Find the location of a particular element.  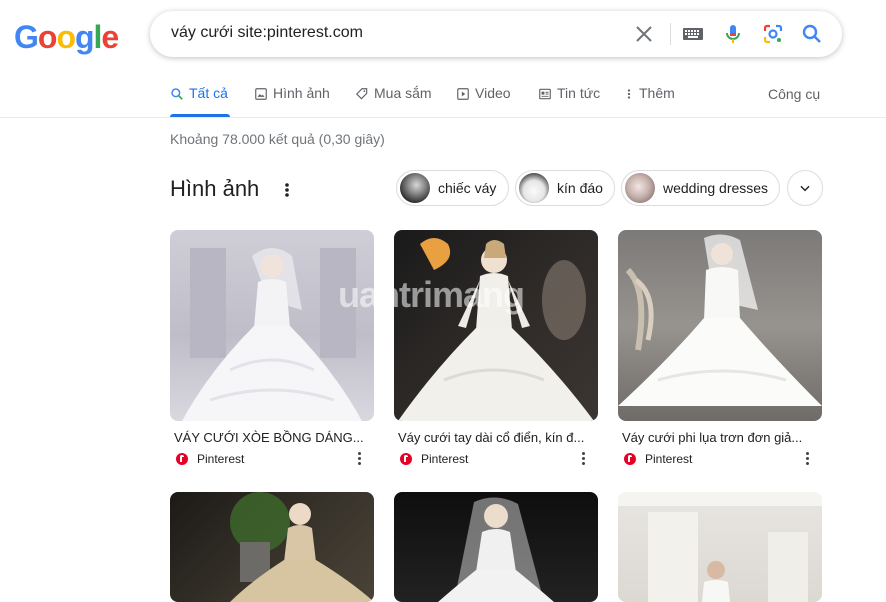

chip-label: kín đáo is located at coordinates (580, 188).